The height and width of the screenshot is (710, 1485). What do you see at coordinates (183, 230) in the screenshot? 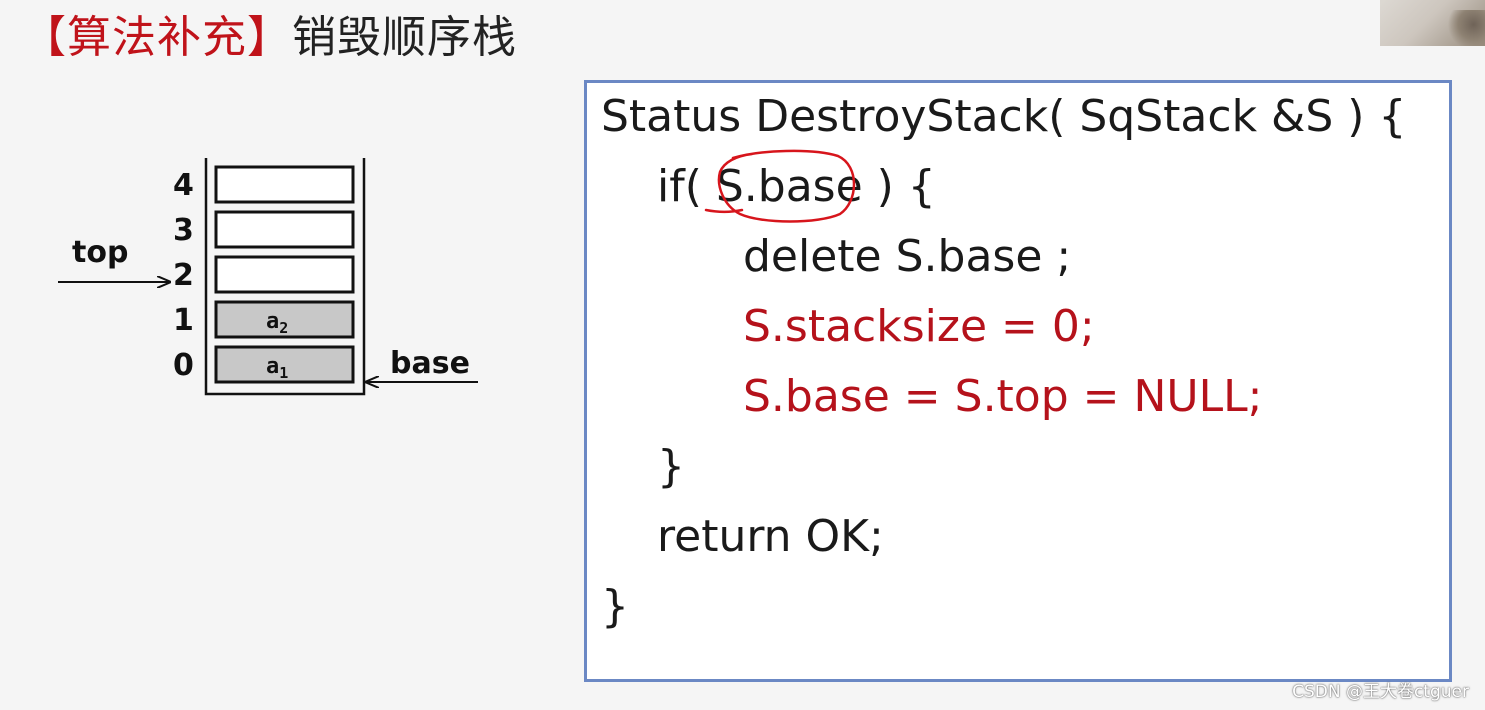
I see `index-label-3: 3` at bounding box center [183, 230].